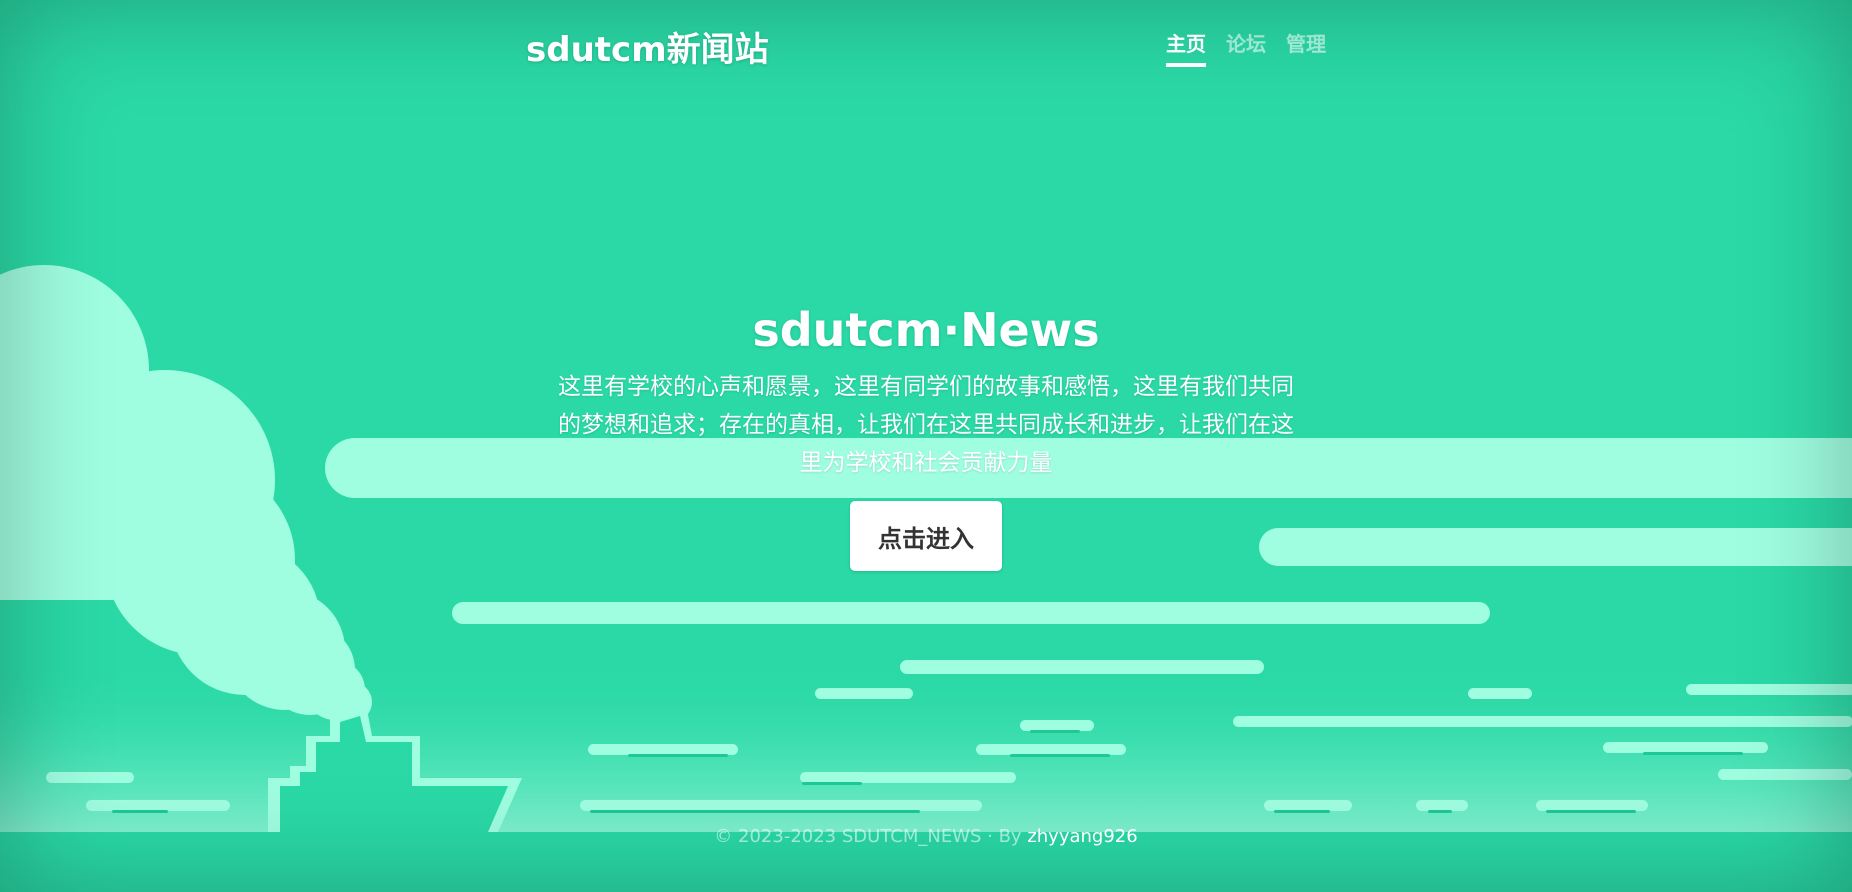 This screenshot has height=892, width=1852. What do you see at coordinates (1306, 47) in the screenshot?
I see `nav-item-admin: 管理` at bounding box center [1306, 47].